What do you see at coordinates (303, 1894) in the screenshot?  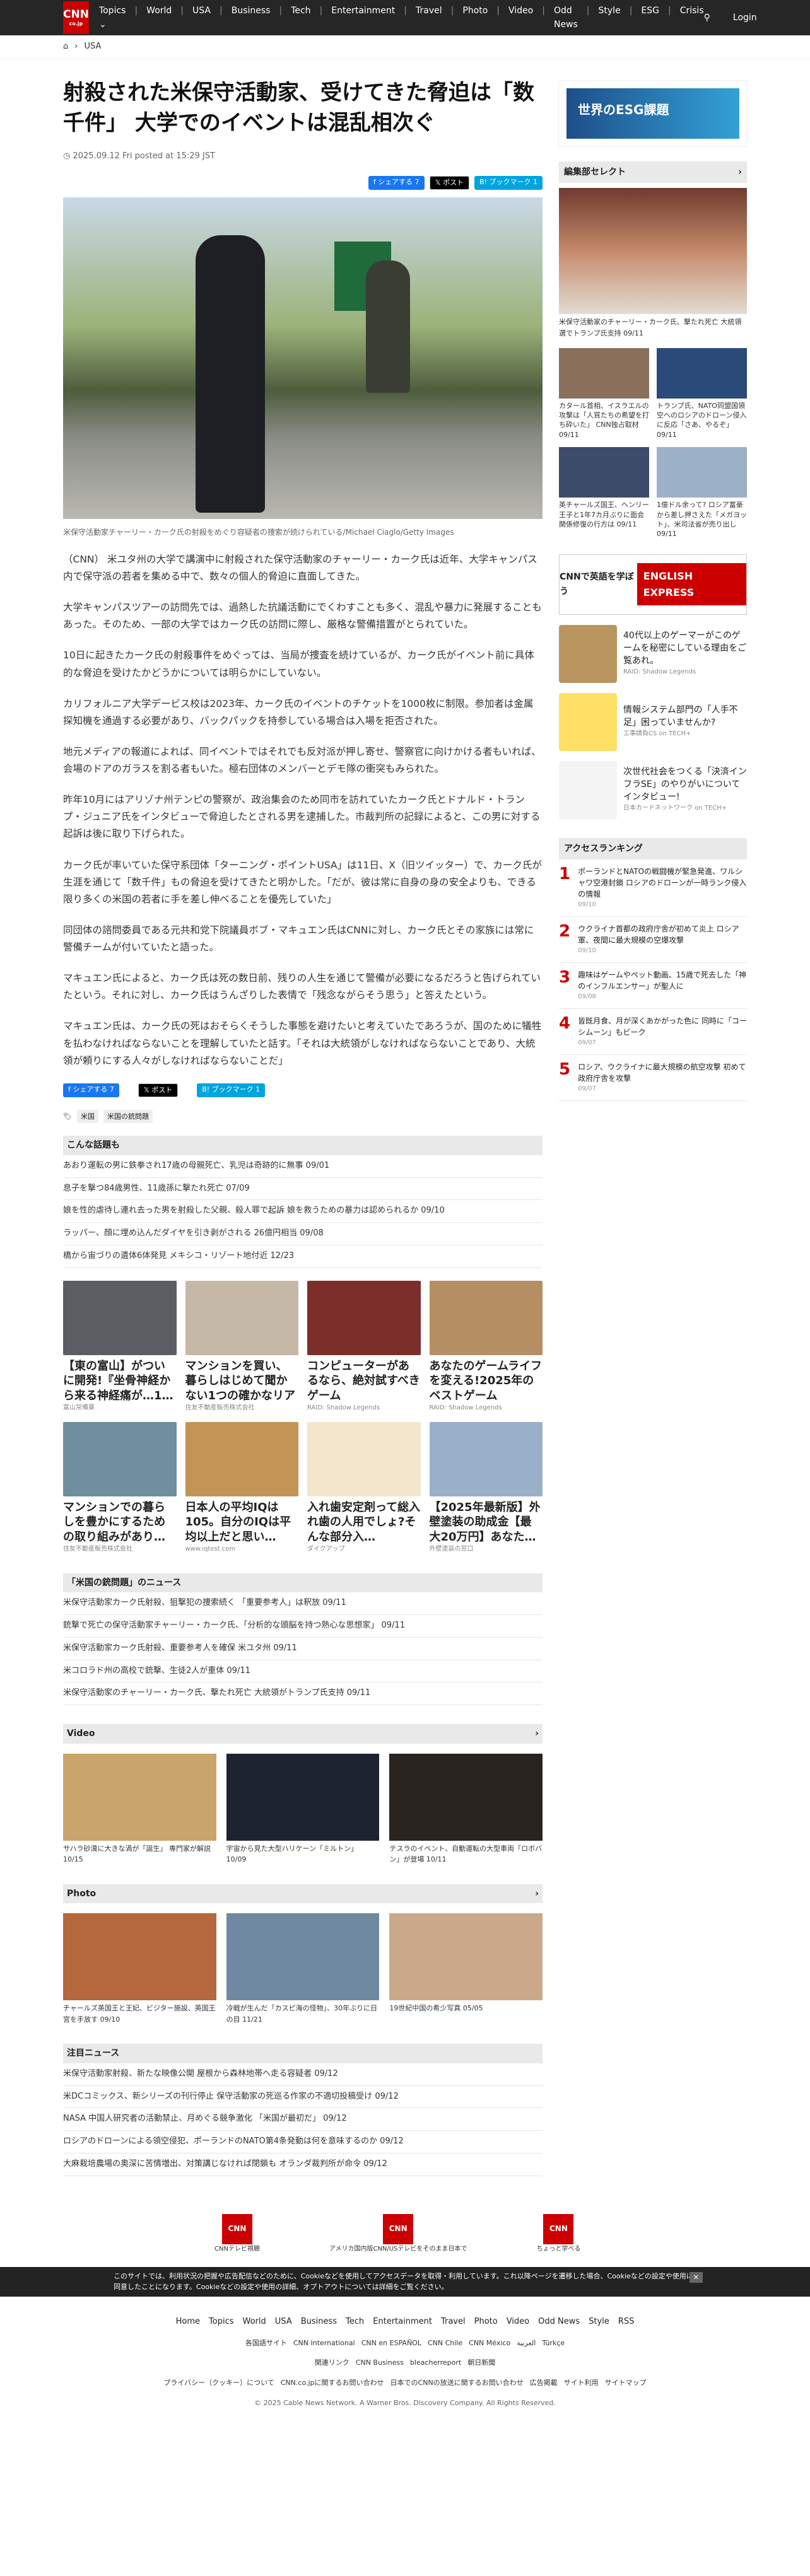 I see `photo-heading: Photo ›` at bounding box center [303, 1894].